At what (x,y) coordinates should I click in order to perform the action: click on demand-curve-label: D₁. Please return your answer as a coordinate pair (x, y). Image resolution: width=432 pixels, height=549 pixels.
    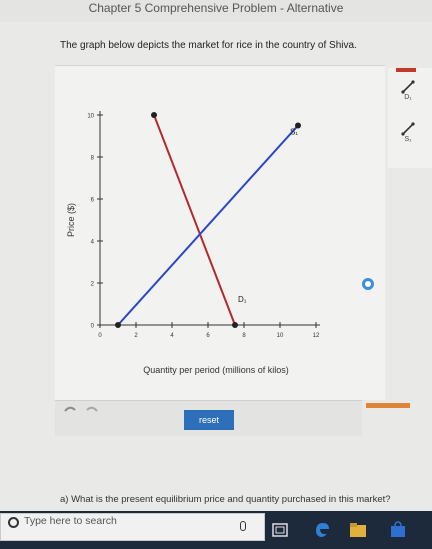
    Looking at the image, I should click on (242, 299).